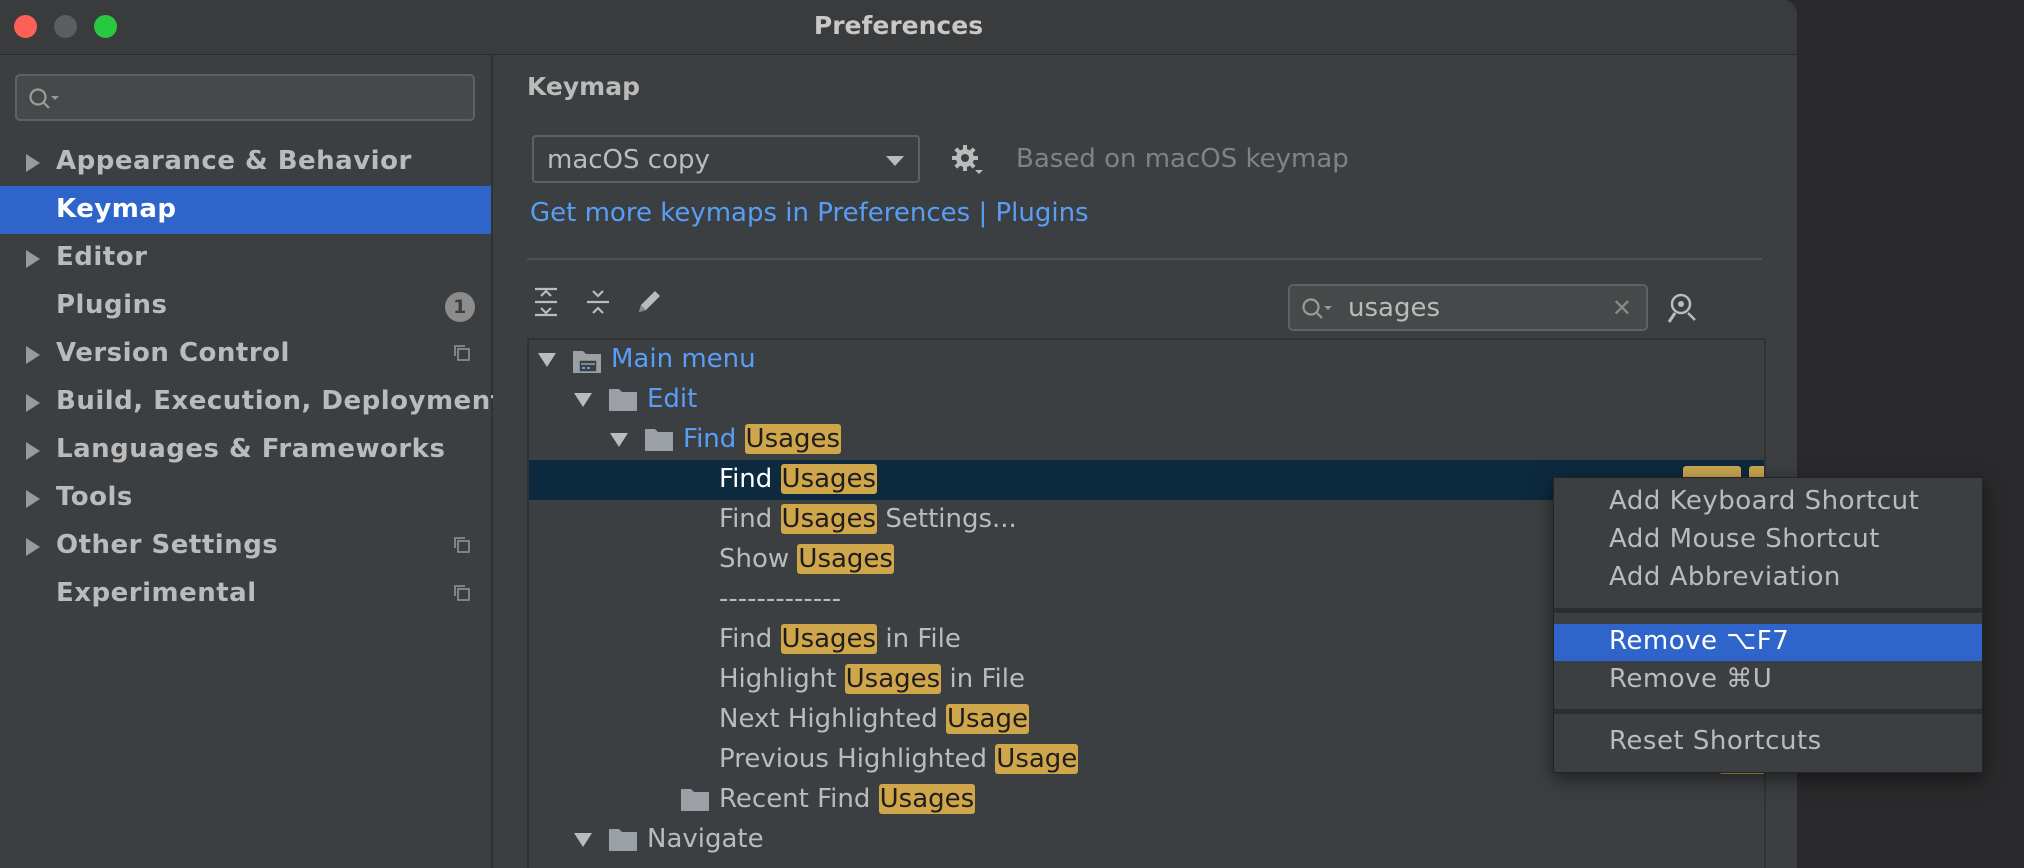 The height and width of the screenshot is (868, 2024). What do you see at coordinates (245, 594) in the screenshot?
I see `sidebar-item-experimental: Experimental` at bounding box center [245, 594].